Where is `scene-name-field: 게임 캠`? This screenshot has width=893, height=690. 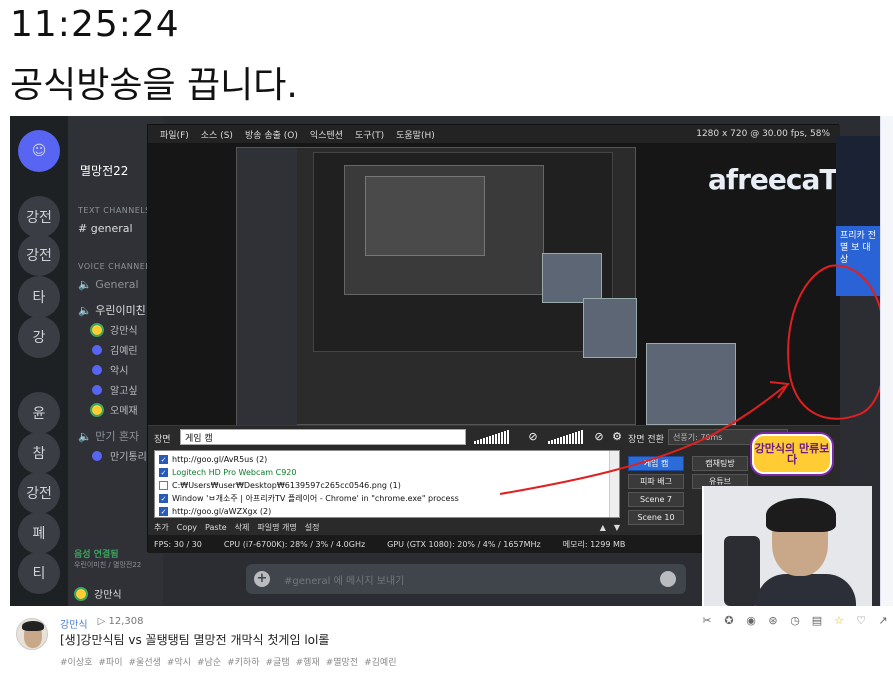
scene-name-field: 게임 캠 is located at coordinates (323, 437).